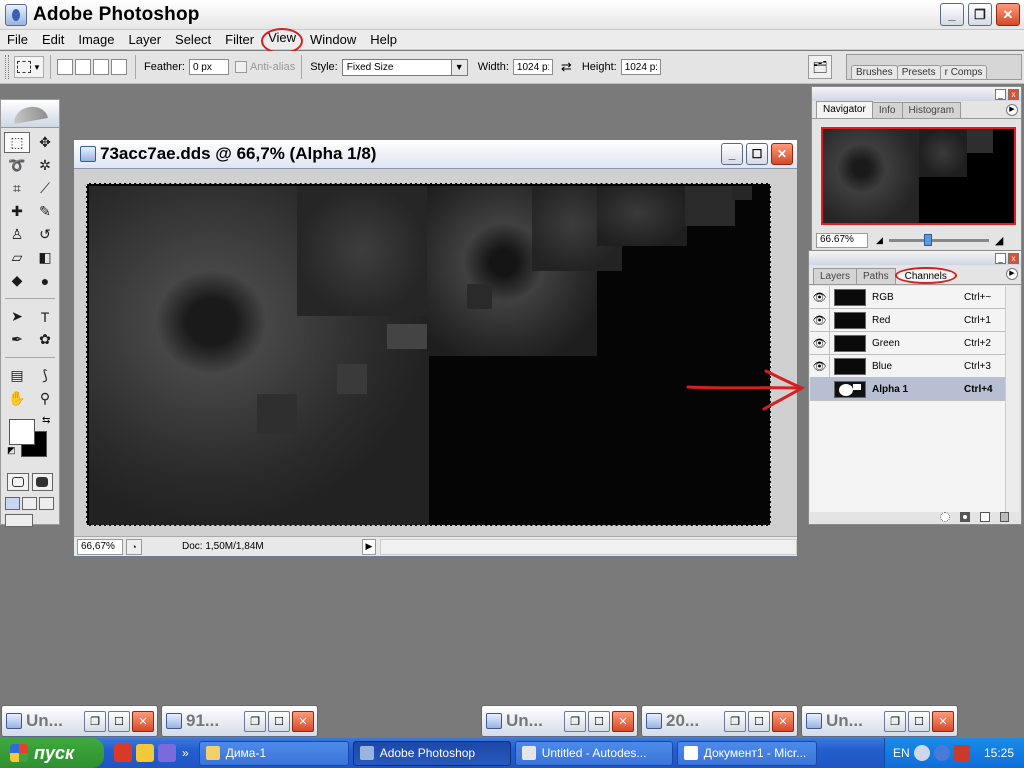  What do you see at coordinates (918, 72) in the screenshot?
I see `well-tab-presets: Presets` at bounding box center [918, 72].